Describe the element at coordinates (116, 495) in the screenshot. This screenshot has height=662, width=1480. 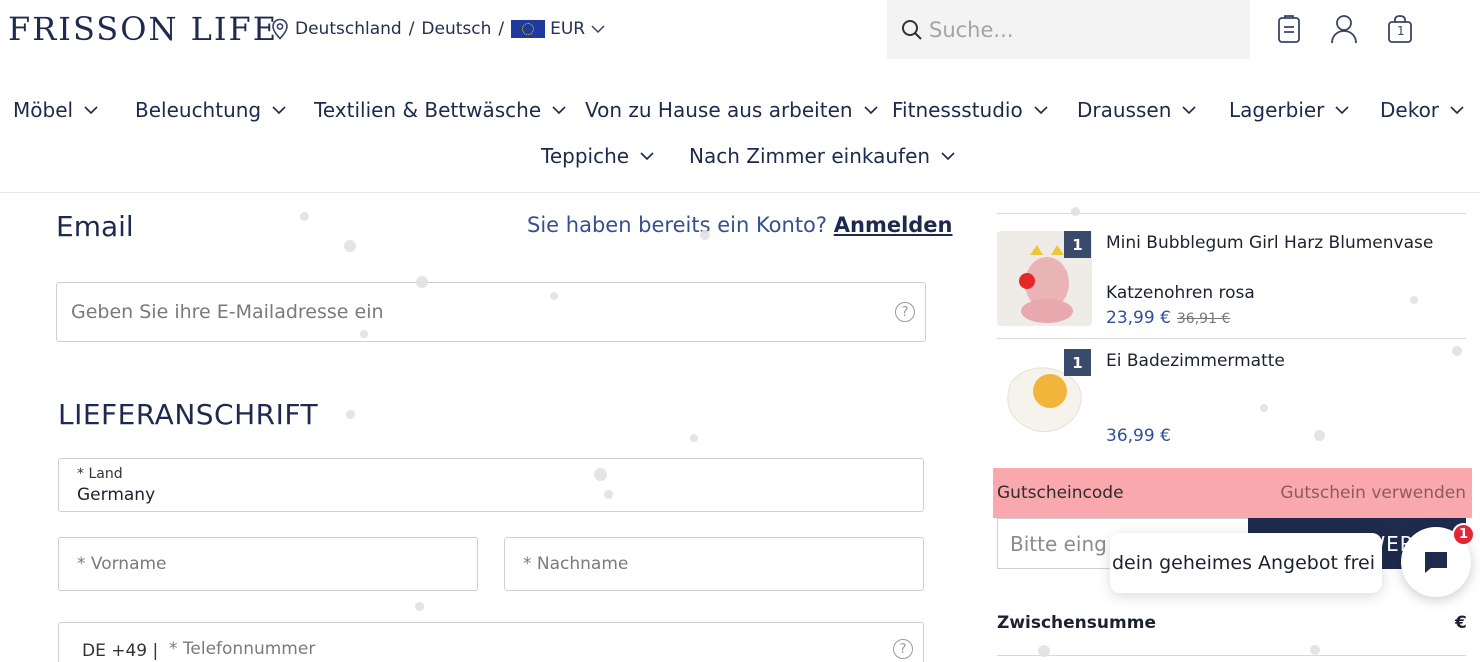
I see `country-value: Germany` at that location.